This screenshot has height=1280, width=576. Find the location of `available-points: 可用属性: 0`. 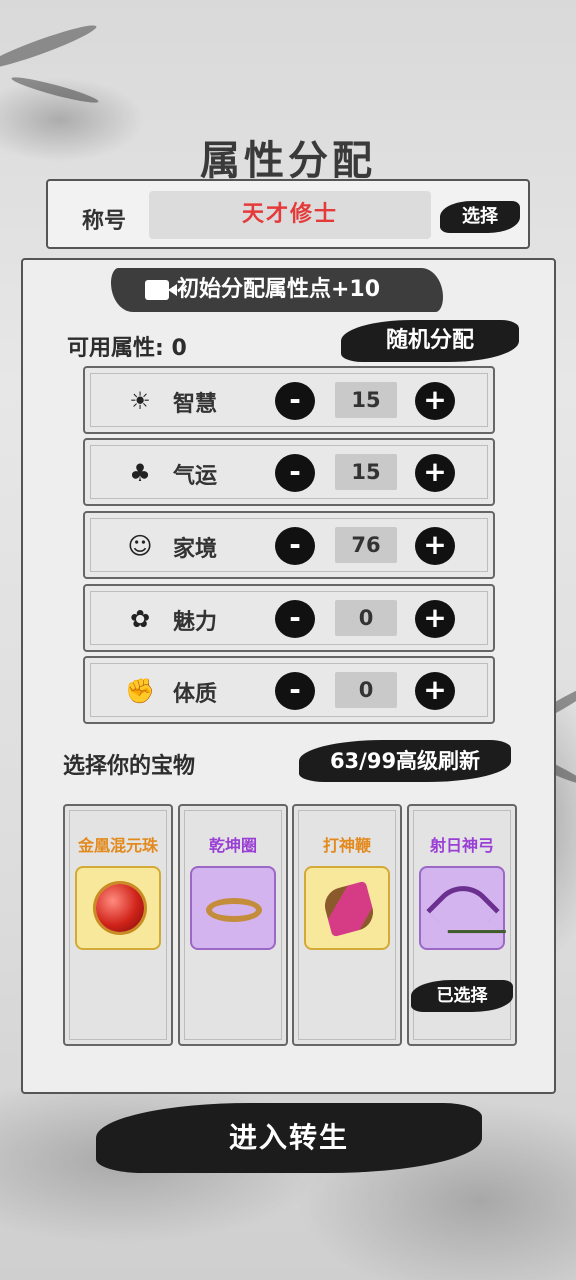

available-points: 可用属性: 0 is located at coordinates (127, 348).